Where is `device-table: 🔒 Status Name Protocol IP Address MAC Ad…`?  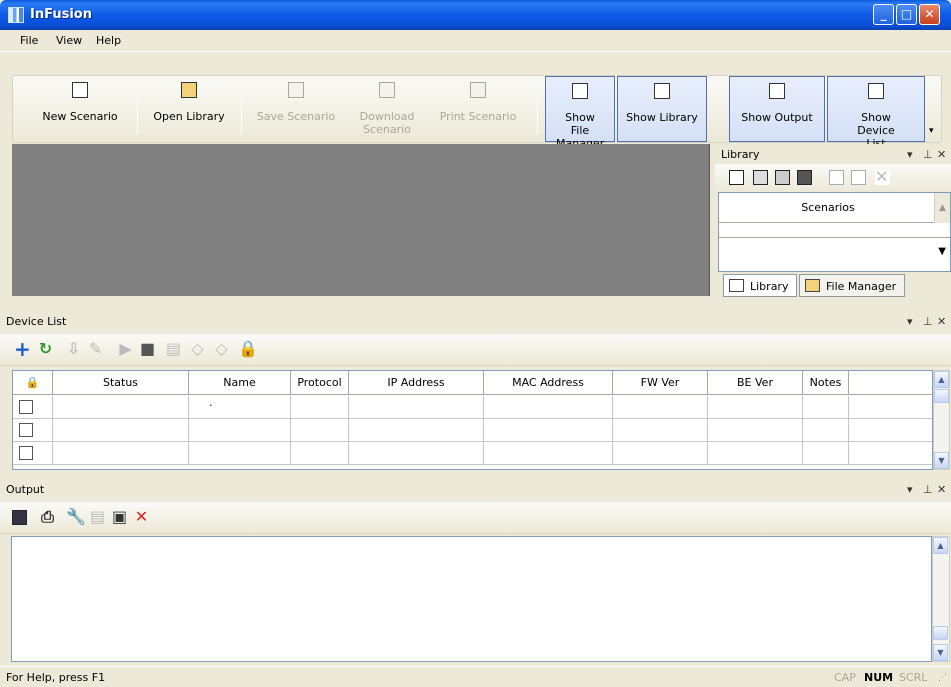 device-table: 🔒 Status Name Protocol IP Address MAC Ad… is located at coordinates (472, 420).